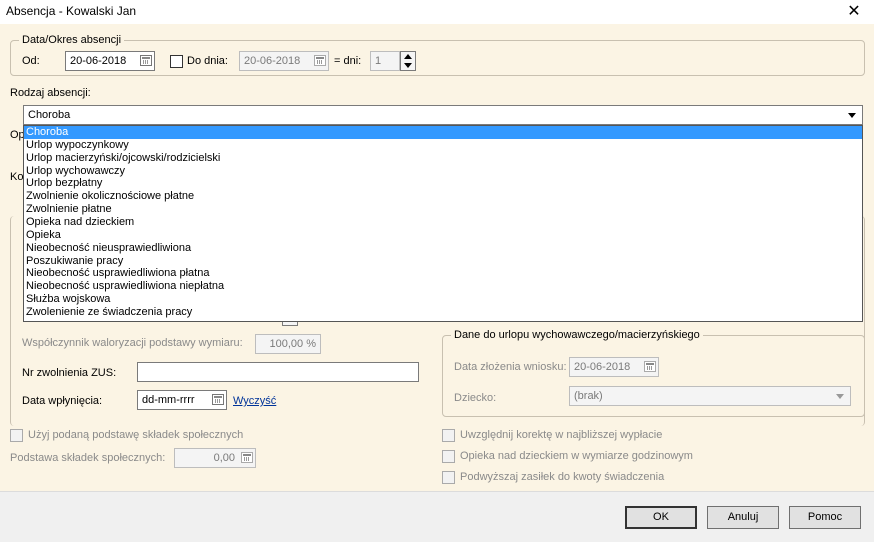 This screenshot has height=542, width=874. I want to click on data-wplyniecia-value: dd-mm-rrrr, so click(168, 400).